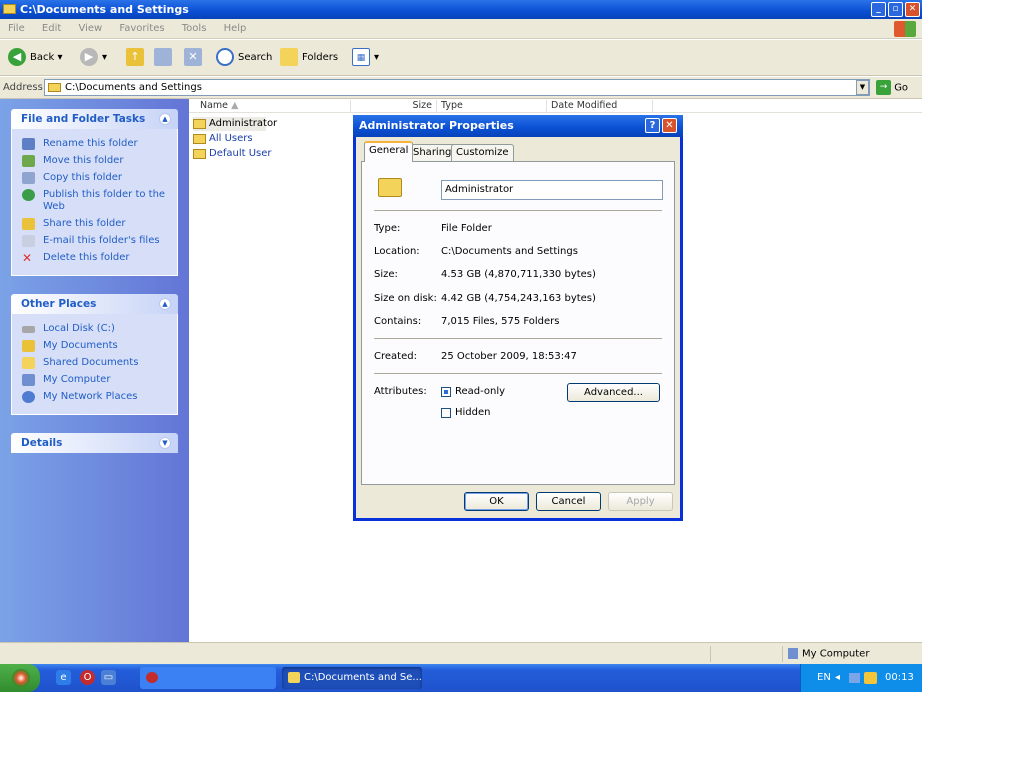 The width and height of the screenshot is (1024, 768). Describe the element at coordinates (568, 501) in the screenshot. I see `cancel-button: Cancel` at that location.